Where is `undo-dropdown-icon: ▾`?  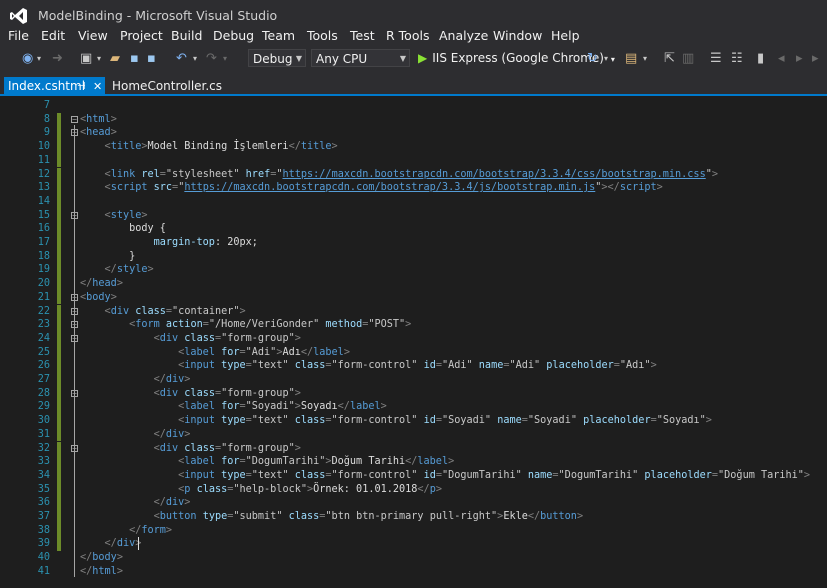 undo-dropdown-icon: ▾ is located at coordinates (195, 59).